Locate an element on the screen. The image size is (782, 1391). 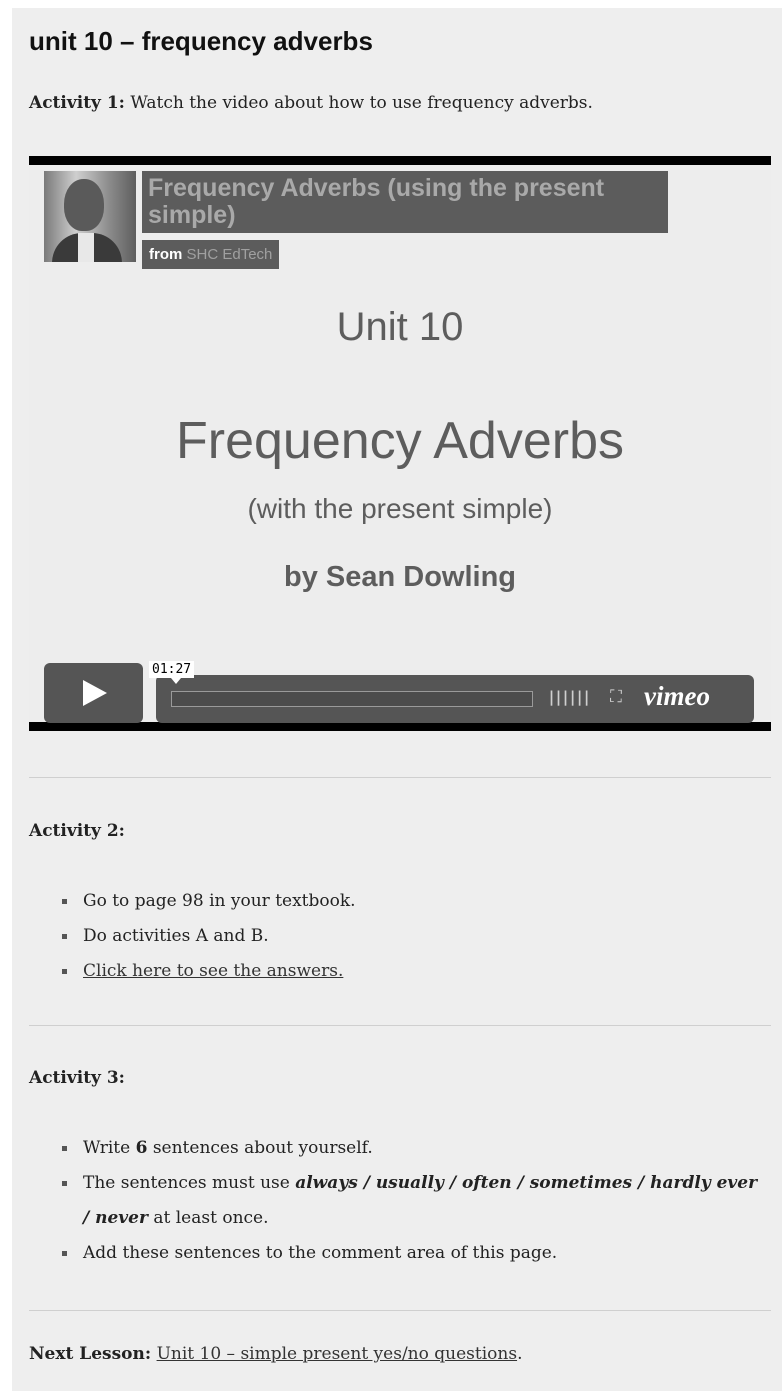
page-title: unit 10 – frequency adverbs is located at coordinates (201, 41).